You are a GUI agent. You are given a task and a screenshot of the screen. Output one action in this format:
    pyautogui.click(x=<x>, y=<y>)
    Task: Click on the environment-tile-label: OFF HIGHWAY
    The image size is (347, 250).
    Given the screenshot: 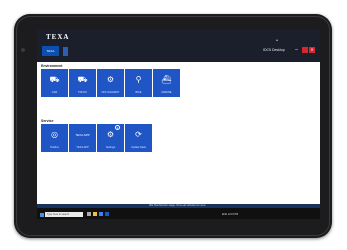 What is the action you would take?
    pyautogui.click(x=110, y=92)
    